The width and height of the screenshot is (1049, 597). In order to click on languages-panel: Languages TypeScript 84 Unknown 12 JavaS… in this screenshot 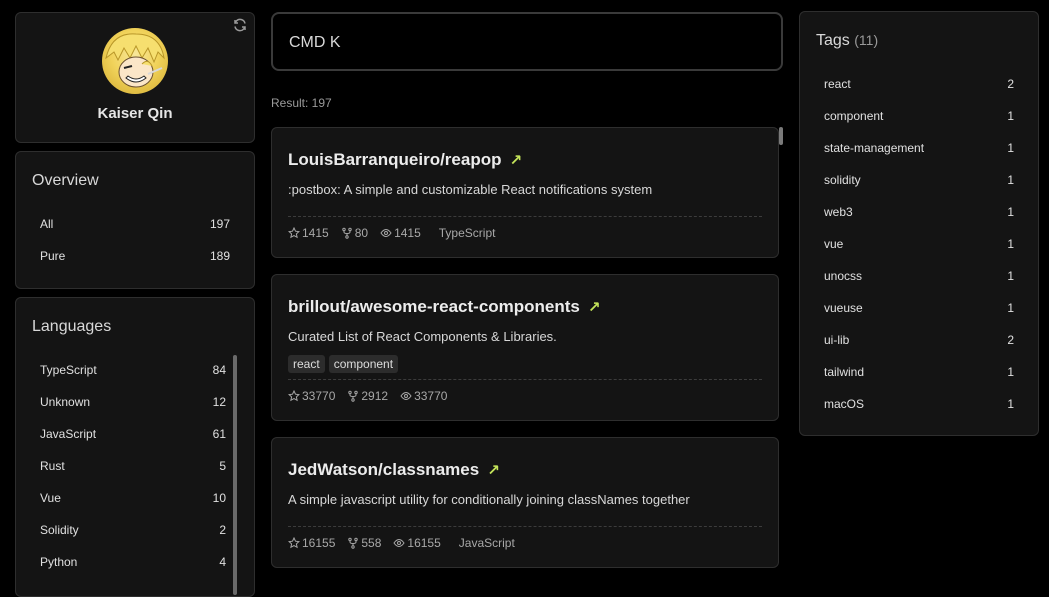, I will do `click(135, 447)`.